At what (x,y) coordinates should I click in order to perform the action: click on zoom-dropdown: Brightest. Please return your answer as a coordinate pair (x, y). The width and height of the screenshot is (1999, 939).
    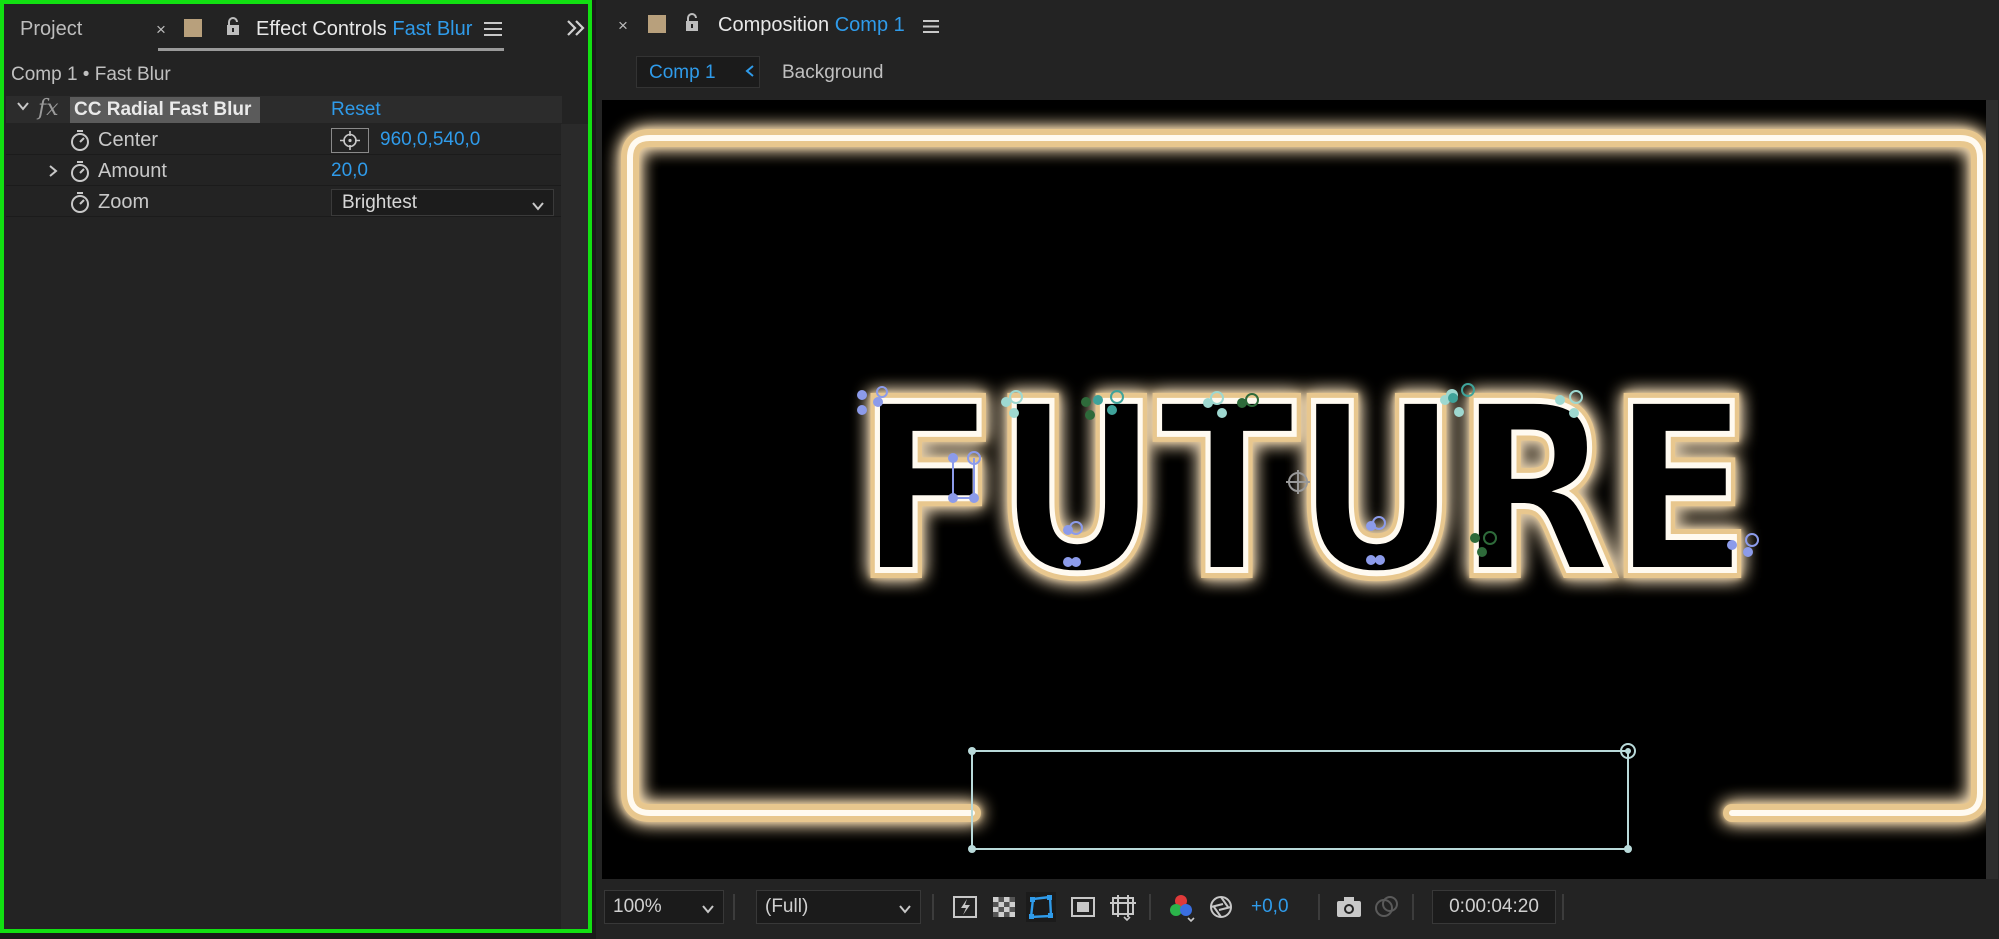
    Looking at the image, I should click on (442, 202).